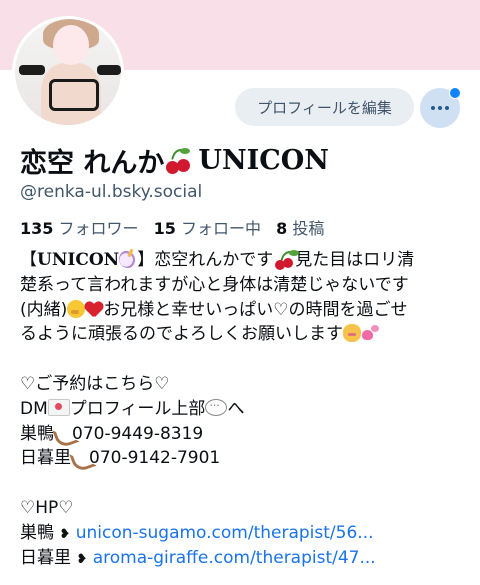  Describe the element at coordinates (263, 160) in the screenshot. I see `display-name-suffix: UNICON` at that location.